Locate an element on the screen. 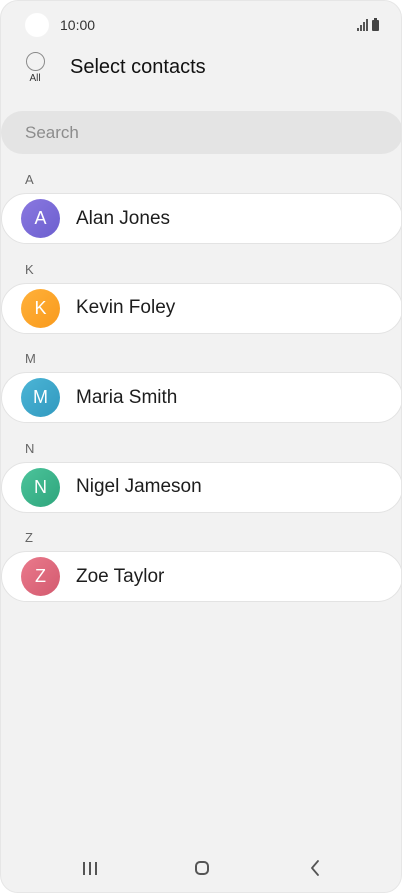  contact-section-z: Z Z Zoe Taylor is located at coordinates (201, 564).